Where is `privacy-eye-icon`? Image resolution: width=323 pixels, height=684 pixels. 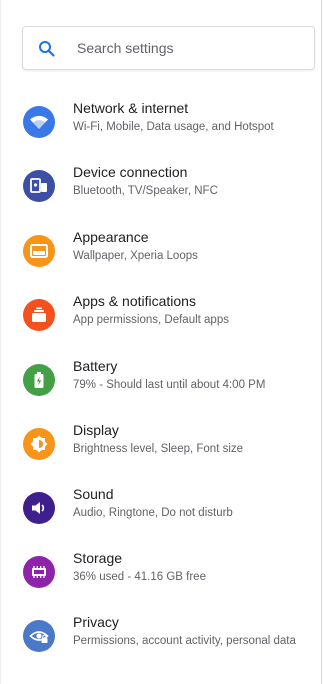 privacy-eye-icon is located at coordinates (39, 636).